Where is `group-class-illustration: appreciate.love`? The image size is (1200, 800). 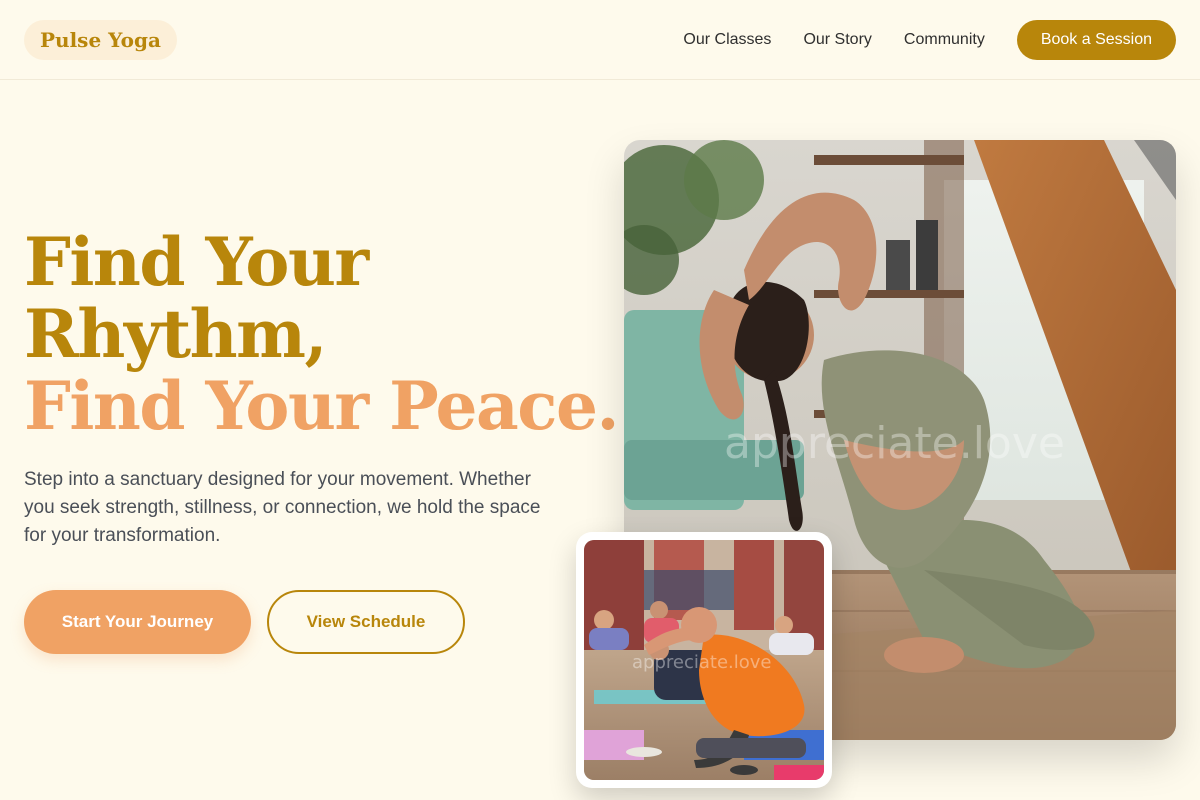 group-class-illustration: appreciate.love is located at coordinates (704, 660).